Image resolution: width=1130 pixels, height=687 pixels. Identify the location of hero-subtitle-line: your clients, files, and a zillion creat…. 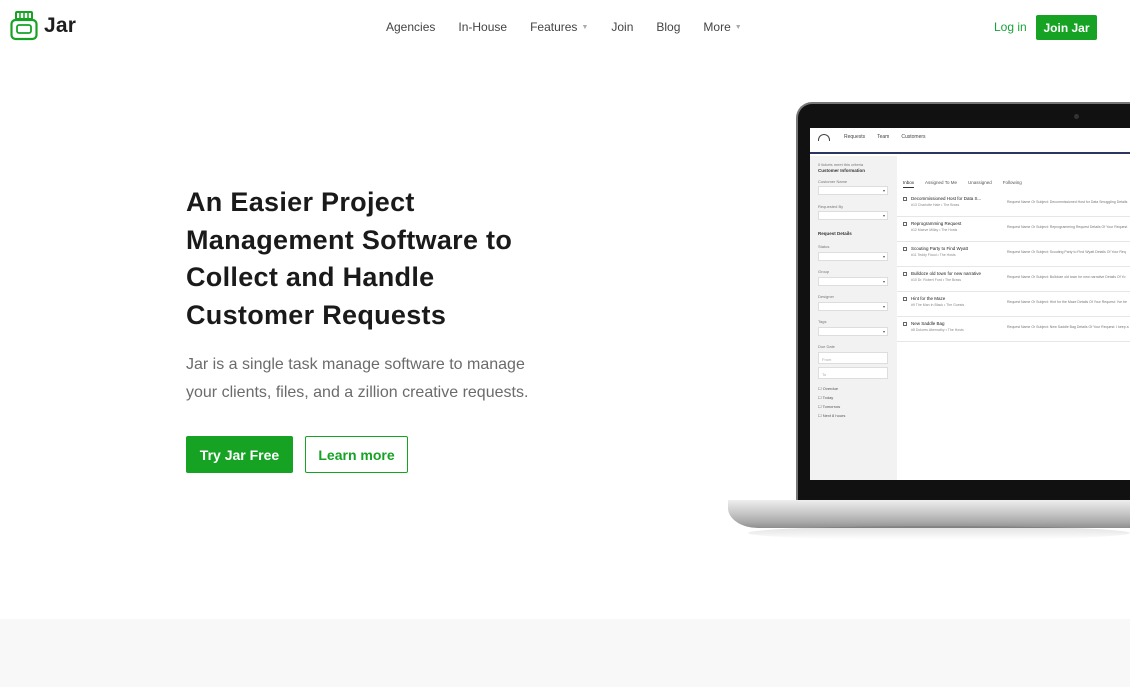
(357, 392).